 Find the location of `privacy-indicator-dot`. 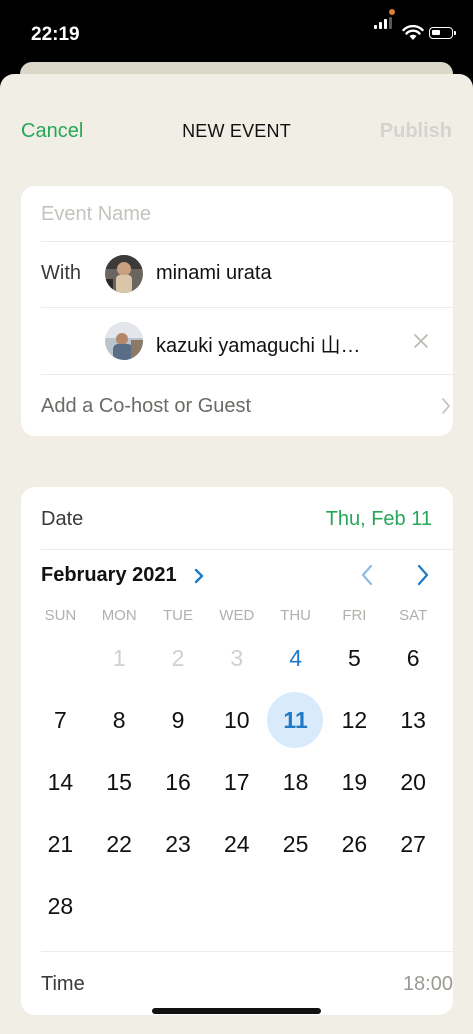

privacy-indicator-dot is located at coordinates (392, 12).